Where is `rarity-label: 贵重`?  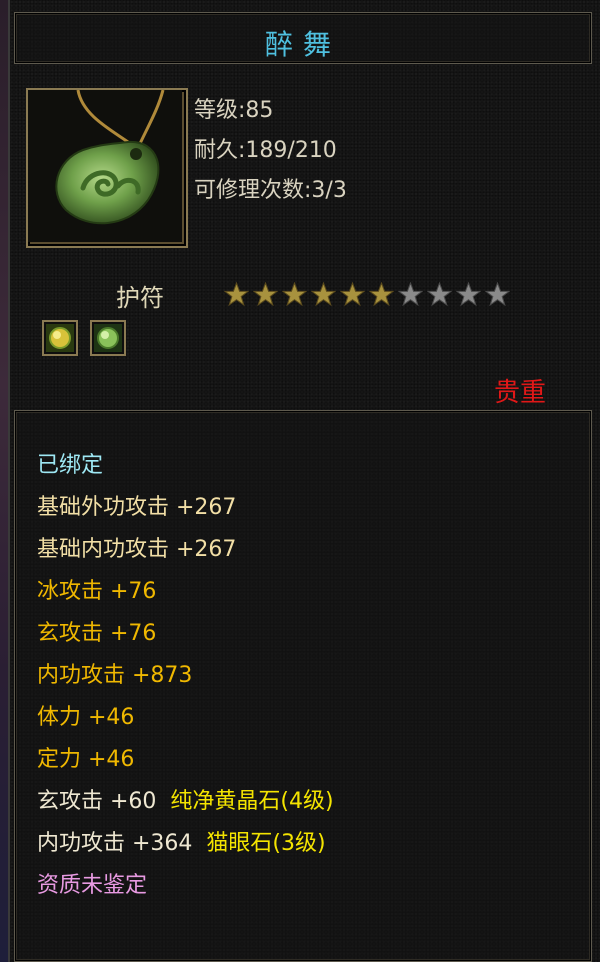
rarity-label: 贵重 is located at coordinates (520, 393).